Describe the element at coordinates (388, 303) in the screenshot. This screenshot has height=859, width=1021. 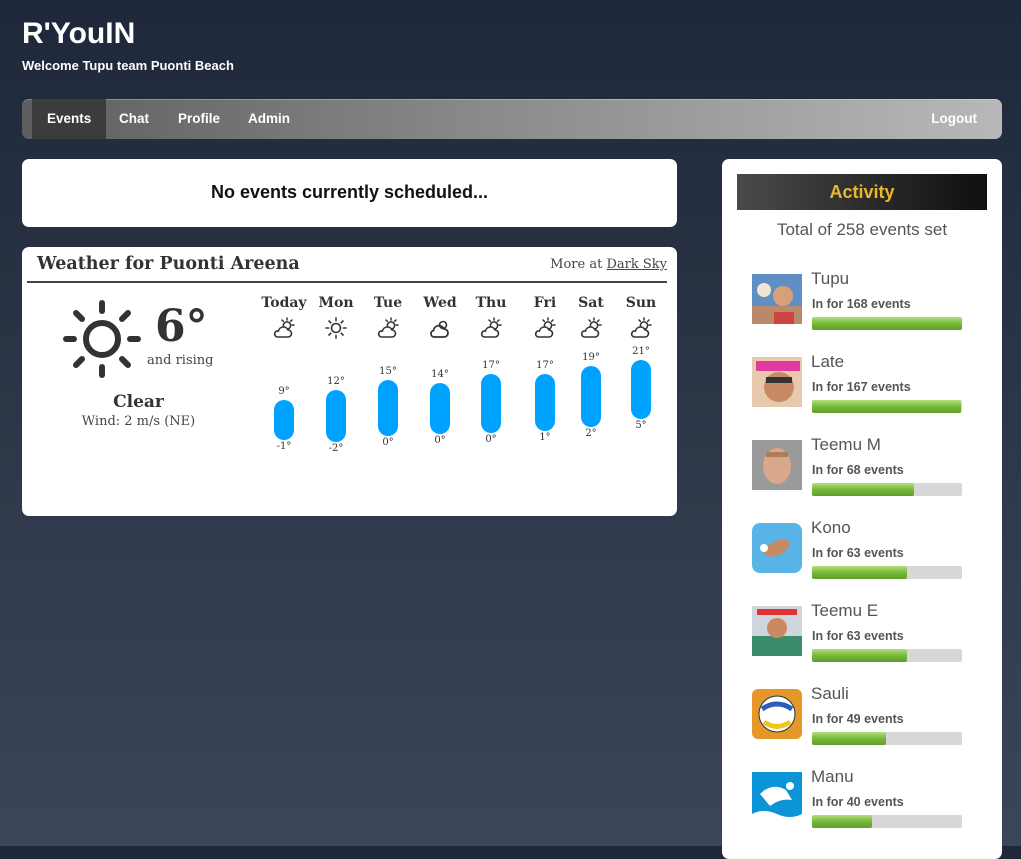
I see `forecast-day-name: Tue` at that location.